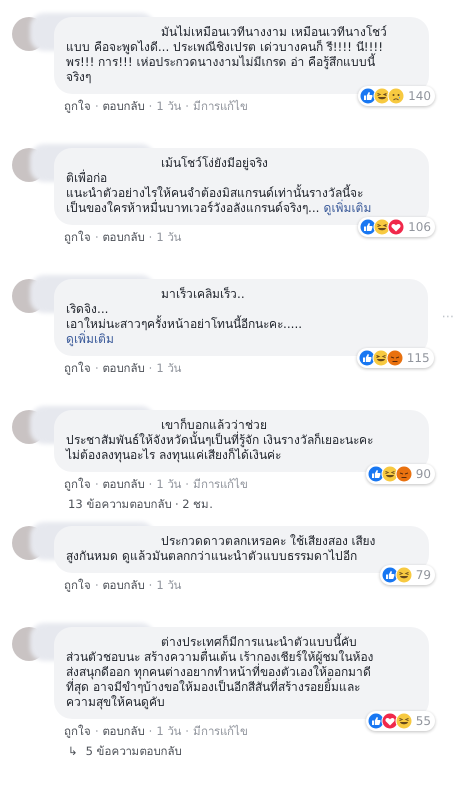  I want to click on comment-text: เขาก็บอกแล้วว่าช่วย ประชาสัมพันธ์ให้จังหวัดนั้นๆเป็นที่รู้จัก เงินรางวัลก็เยอะนะคะ ไม่ต้องลงทุนอะไร ลงทุนแค่เสียงก็ได้เงินค่ะ, so click(219, 440).